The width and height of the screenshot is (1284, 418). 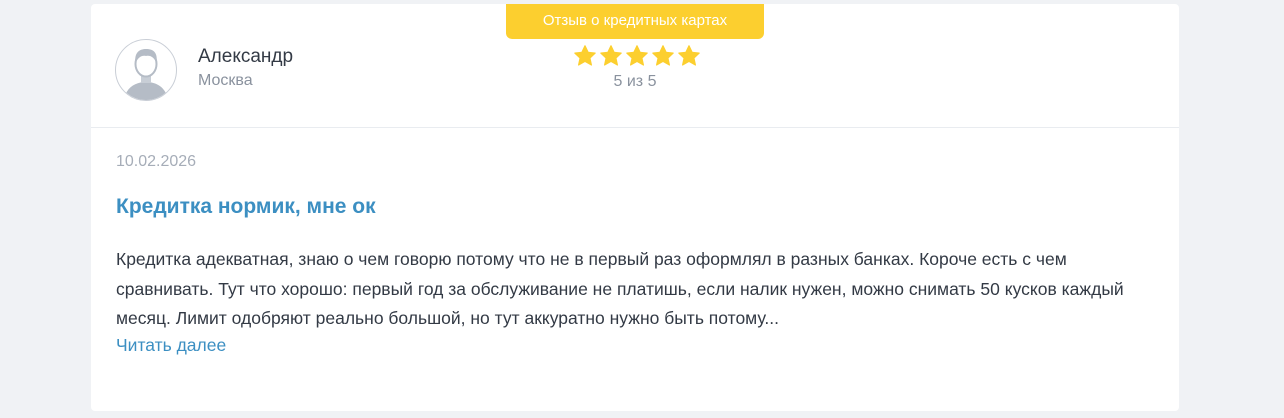 What do you see at coordinates (146, 70) in the screenshot?
I see `user-avatar-icon` at bounding box center [146, 70].